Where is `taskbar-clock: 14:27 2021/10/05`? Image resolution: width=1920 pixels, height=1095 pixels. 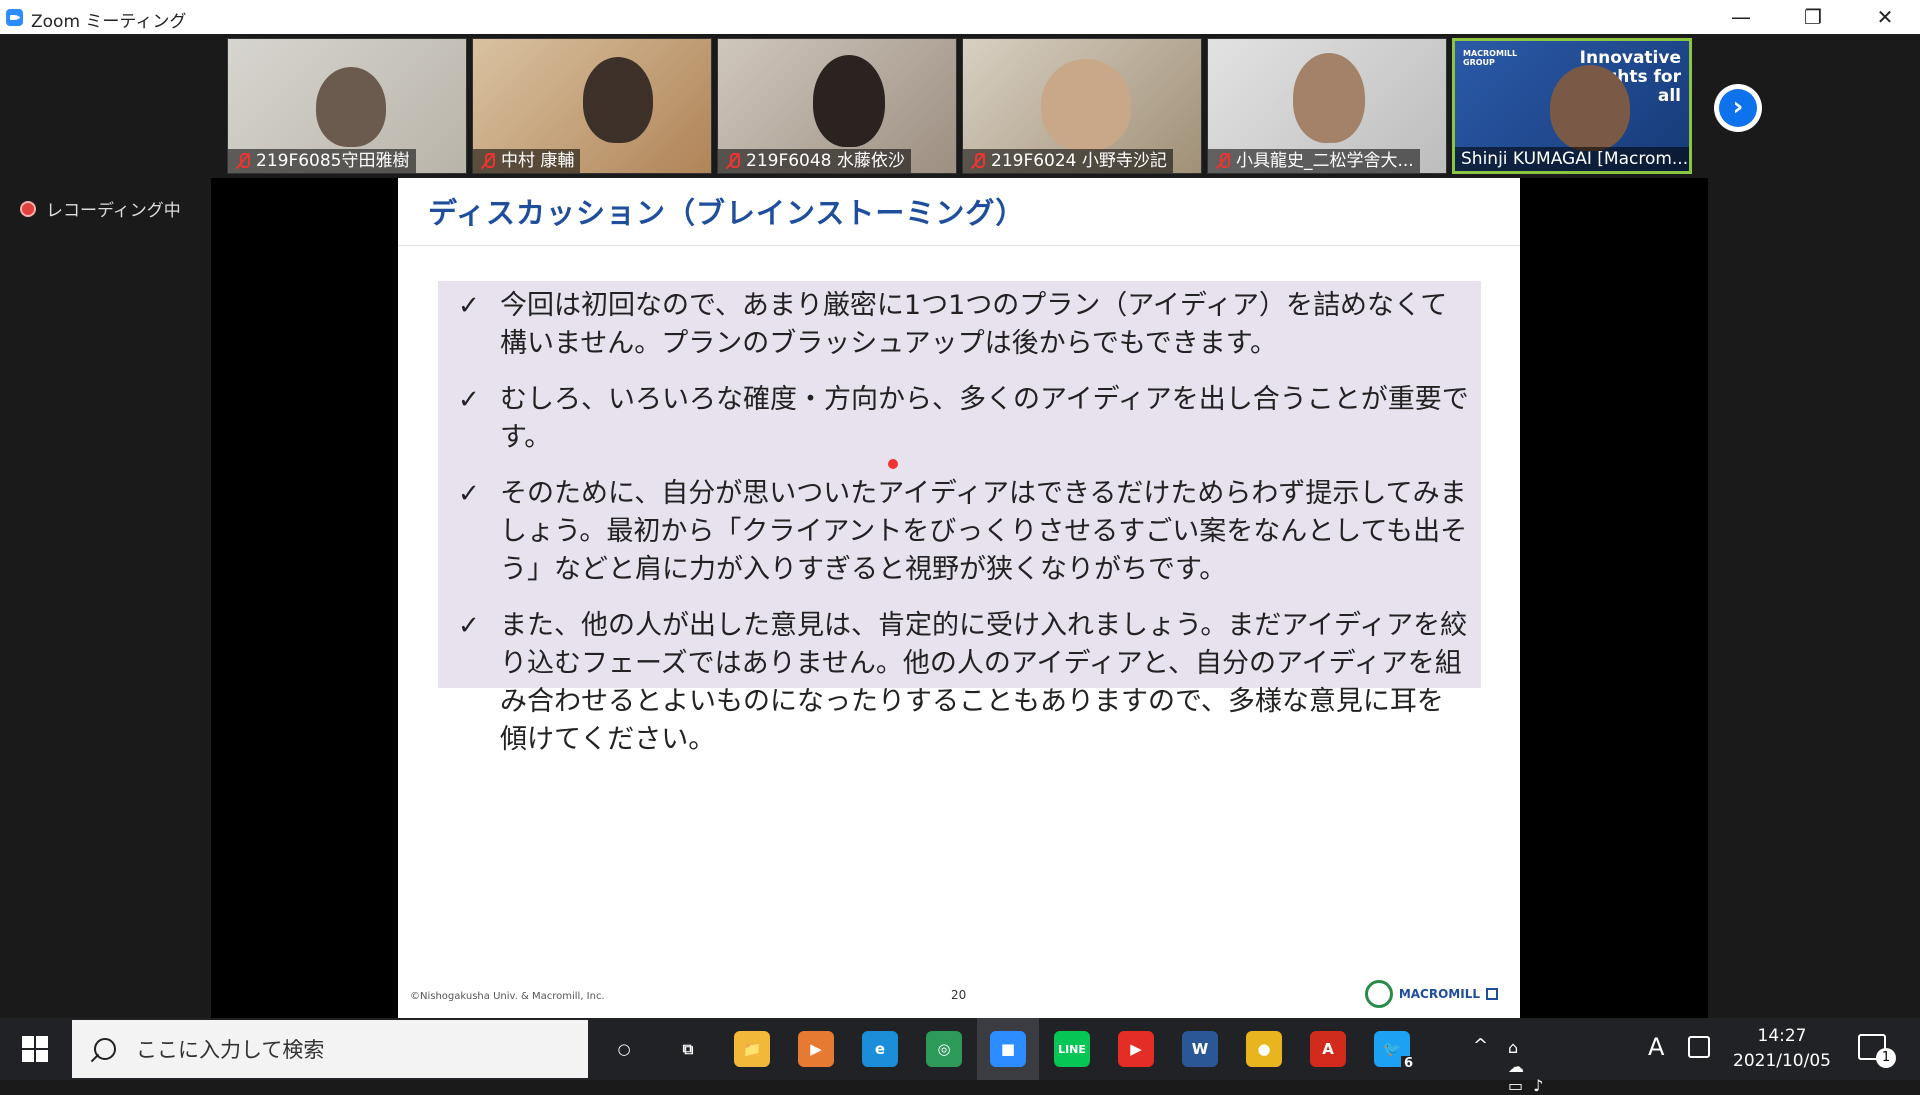
taskbar-clock: 14:27 2021/10/05 is located at coordinates (1782, 1049).